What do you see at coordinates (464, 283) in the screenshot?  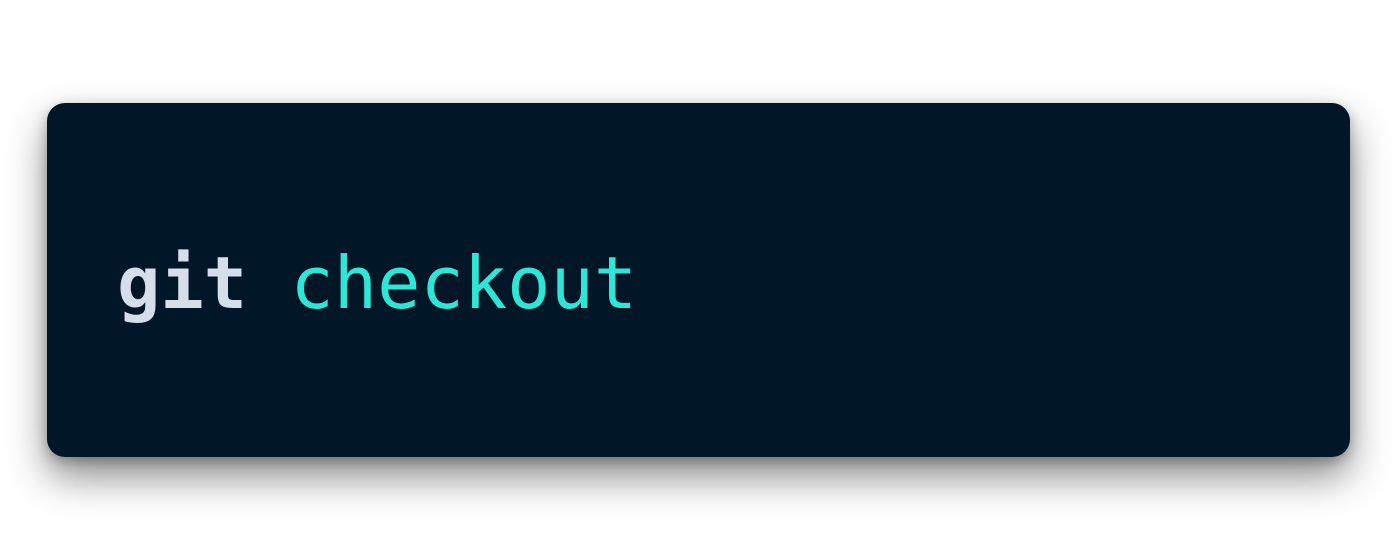 I see `argument-token: checkout` at bounding box center [464, 283].